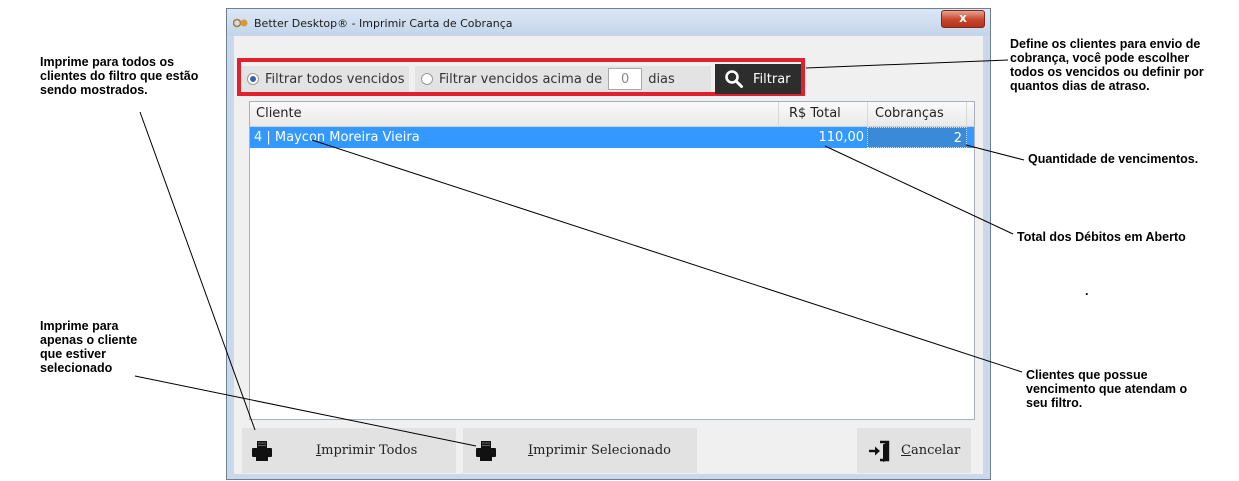 This screenshot has width=1239, height=481. I want to click on grid-header: Cliente R$ Total Cobranças, so click(612, 114).